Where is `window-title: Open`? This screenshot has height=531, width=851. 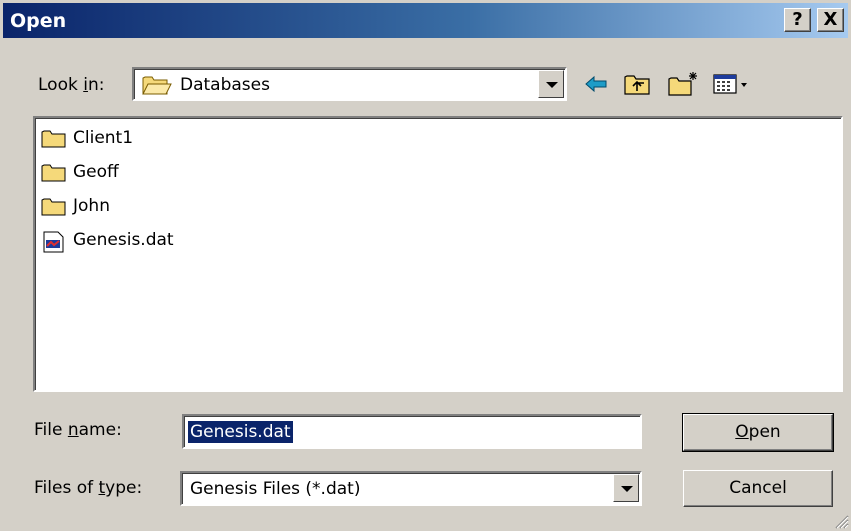
window-title: Open is located at coordinates (38, 21).